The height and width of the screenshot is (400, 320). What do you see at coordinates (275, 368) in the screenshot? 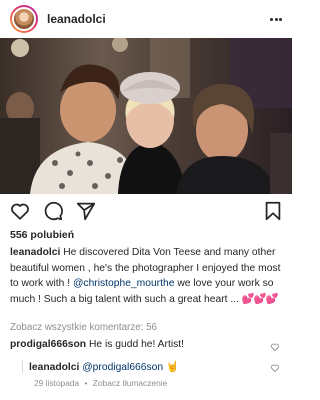
I see `reply-like-heart-icon` at bounding box center [275, 368].